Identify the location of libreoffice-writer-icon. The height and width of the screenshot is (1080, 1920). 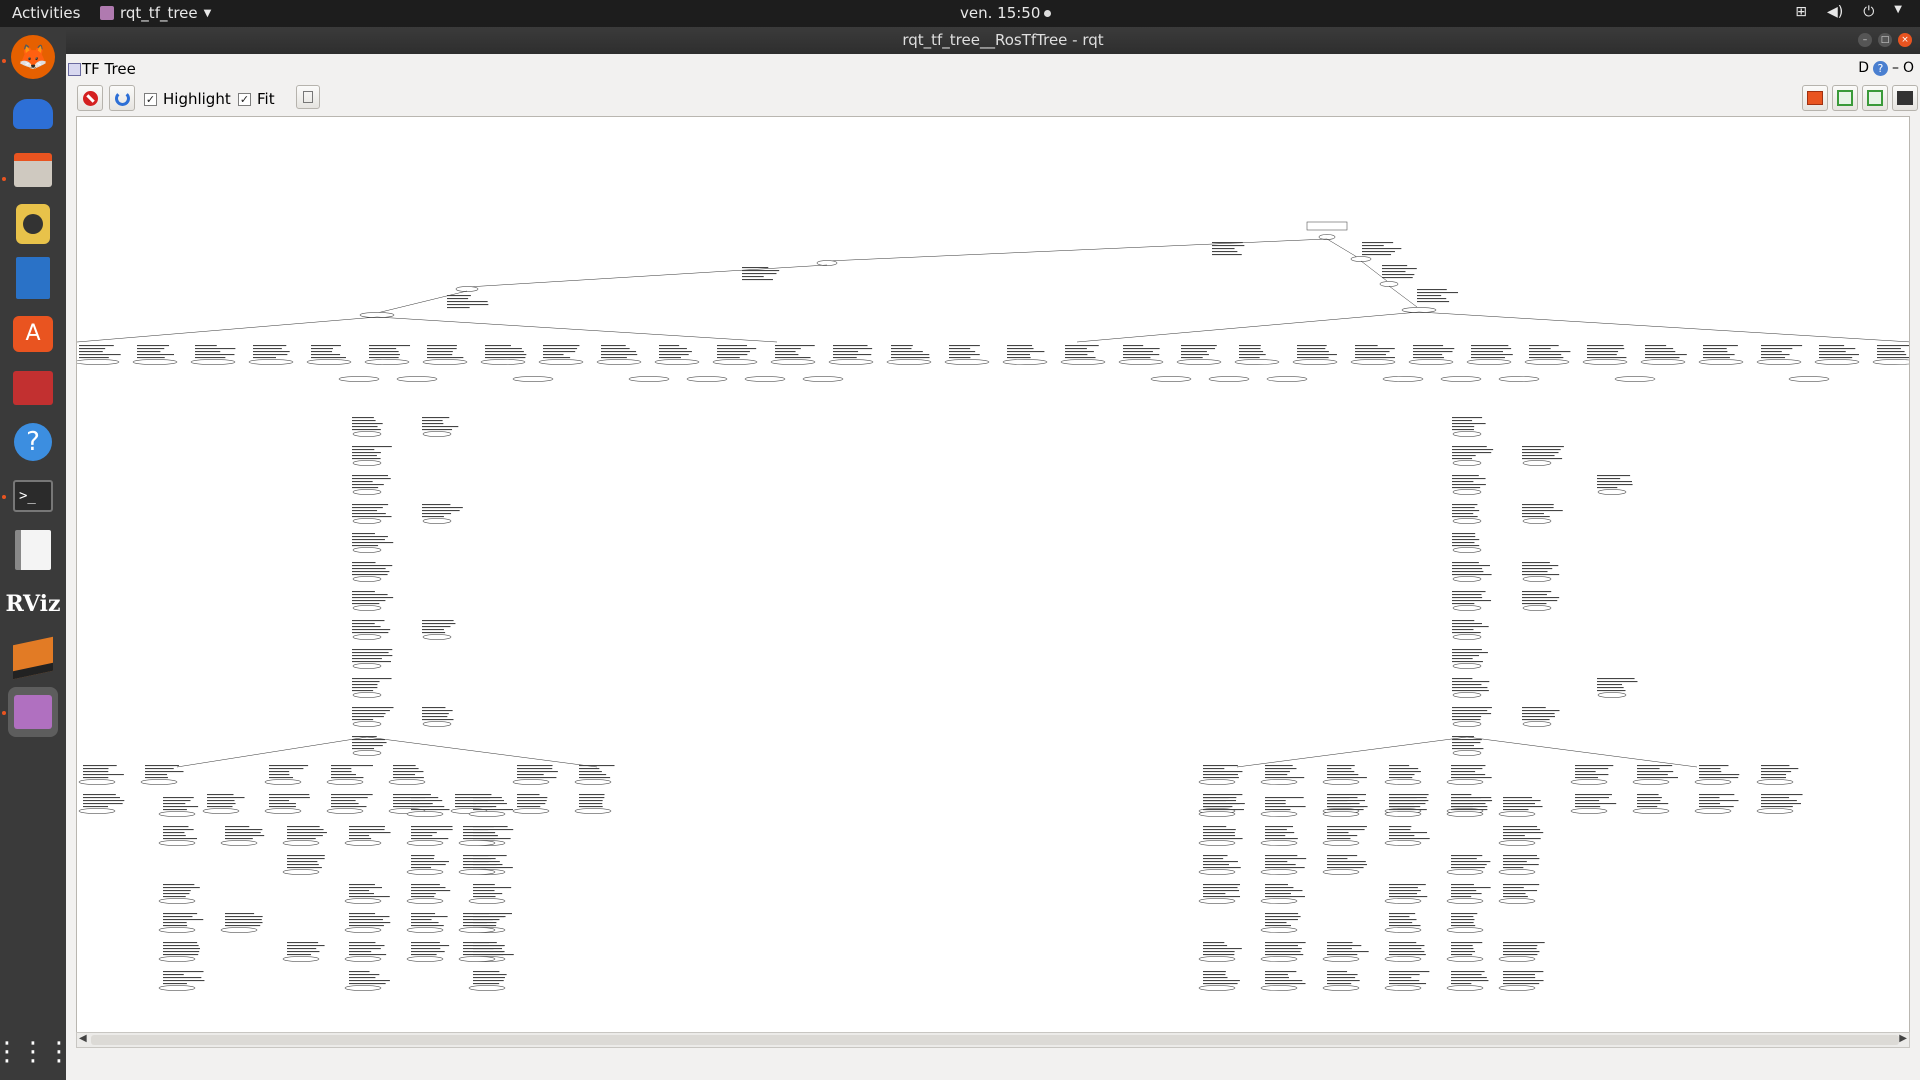
(33, 278).